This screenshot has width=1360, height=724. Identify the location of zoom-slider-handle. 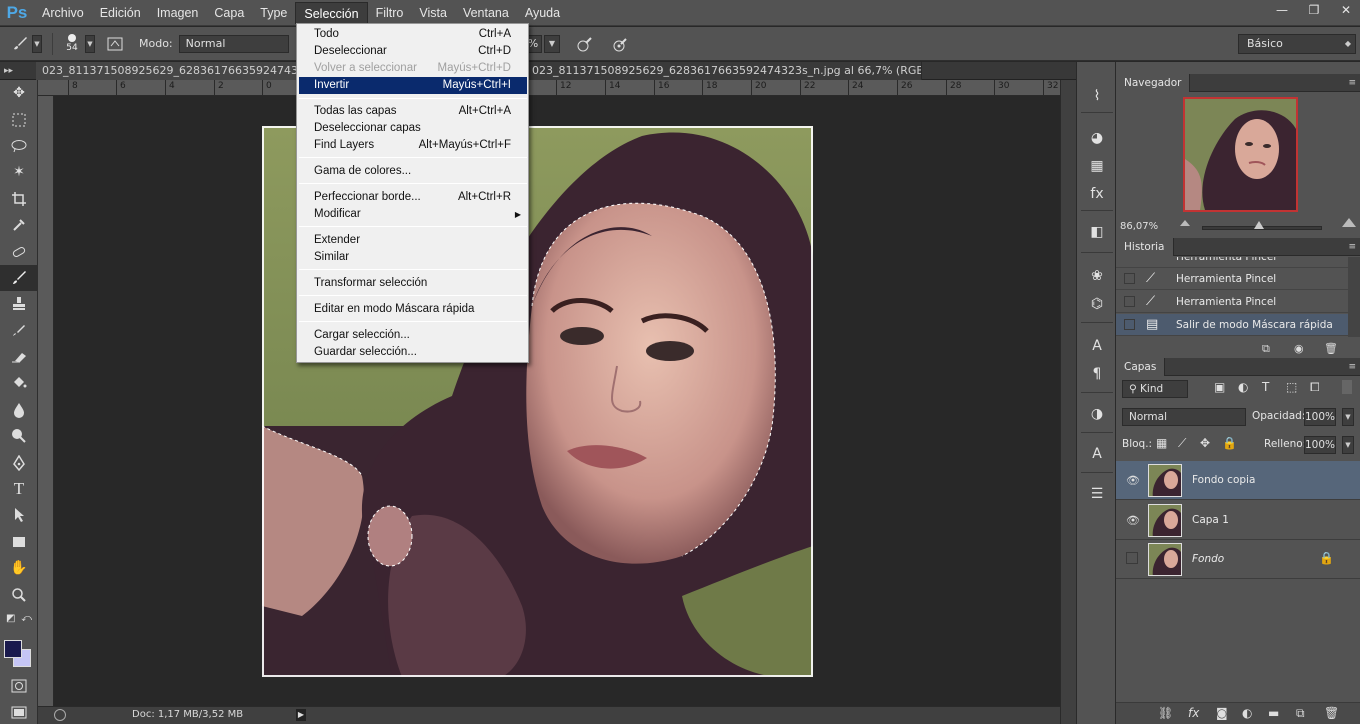
(1259, 225).